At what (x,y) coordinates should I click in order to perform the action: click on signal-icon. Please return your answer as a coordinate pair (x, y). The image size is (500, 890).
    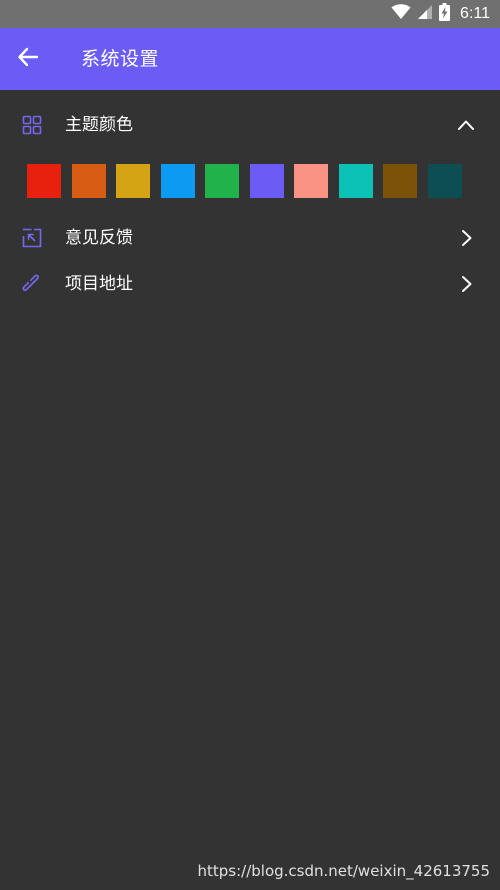
    Looking at the image, I should click on (425, 14).